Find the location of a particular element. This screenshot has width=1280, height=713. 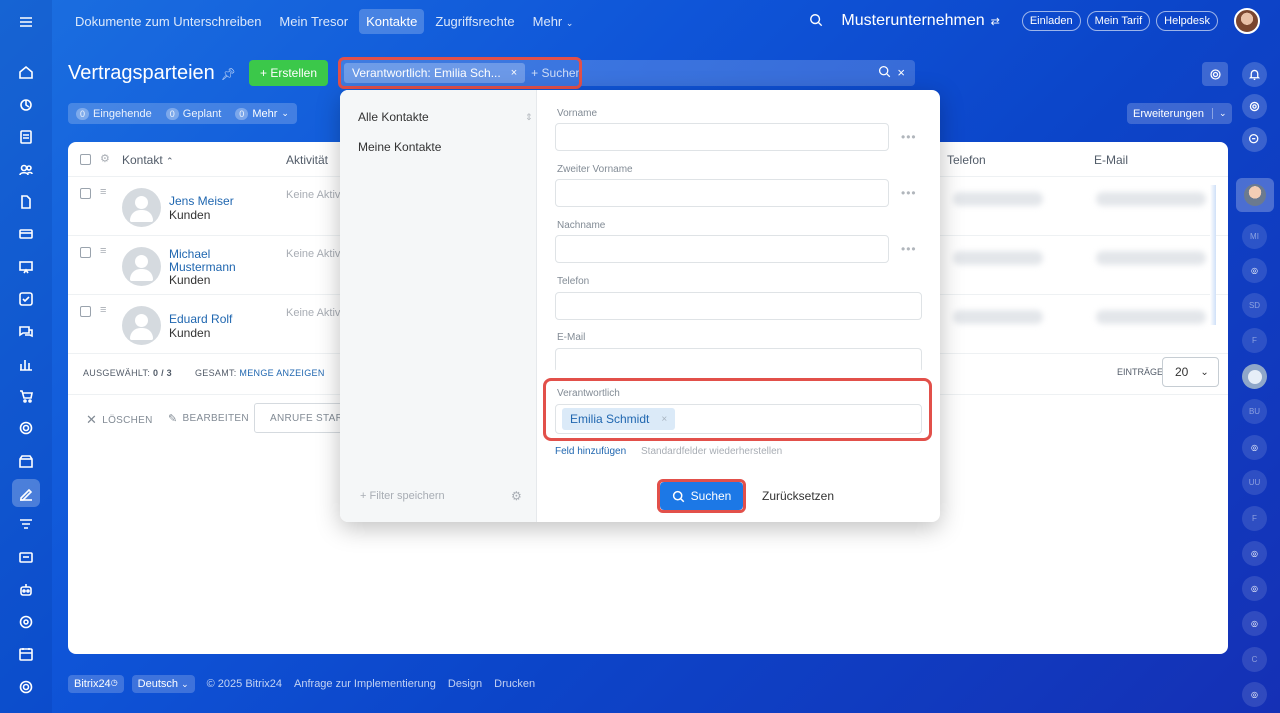

pin-icon: 📌︎ is located at coordinates (228, 74).